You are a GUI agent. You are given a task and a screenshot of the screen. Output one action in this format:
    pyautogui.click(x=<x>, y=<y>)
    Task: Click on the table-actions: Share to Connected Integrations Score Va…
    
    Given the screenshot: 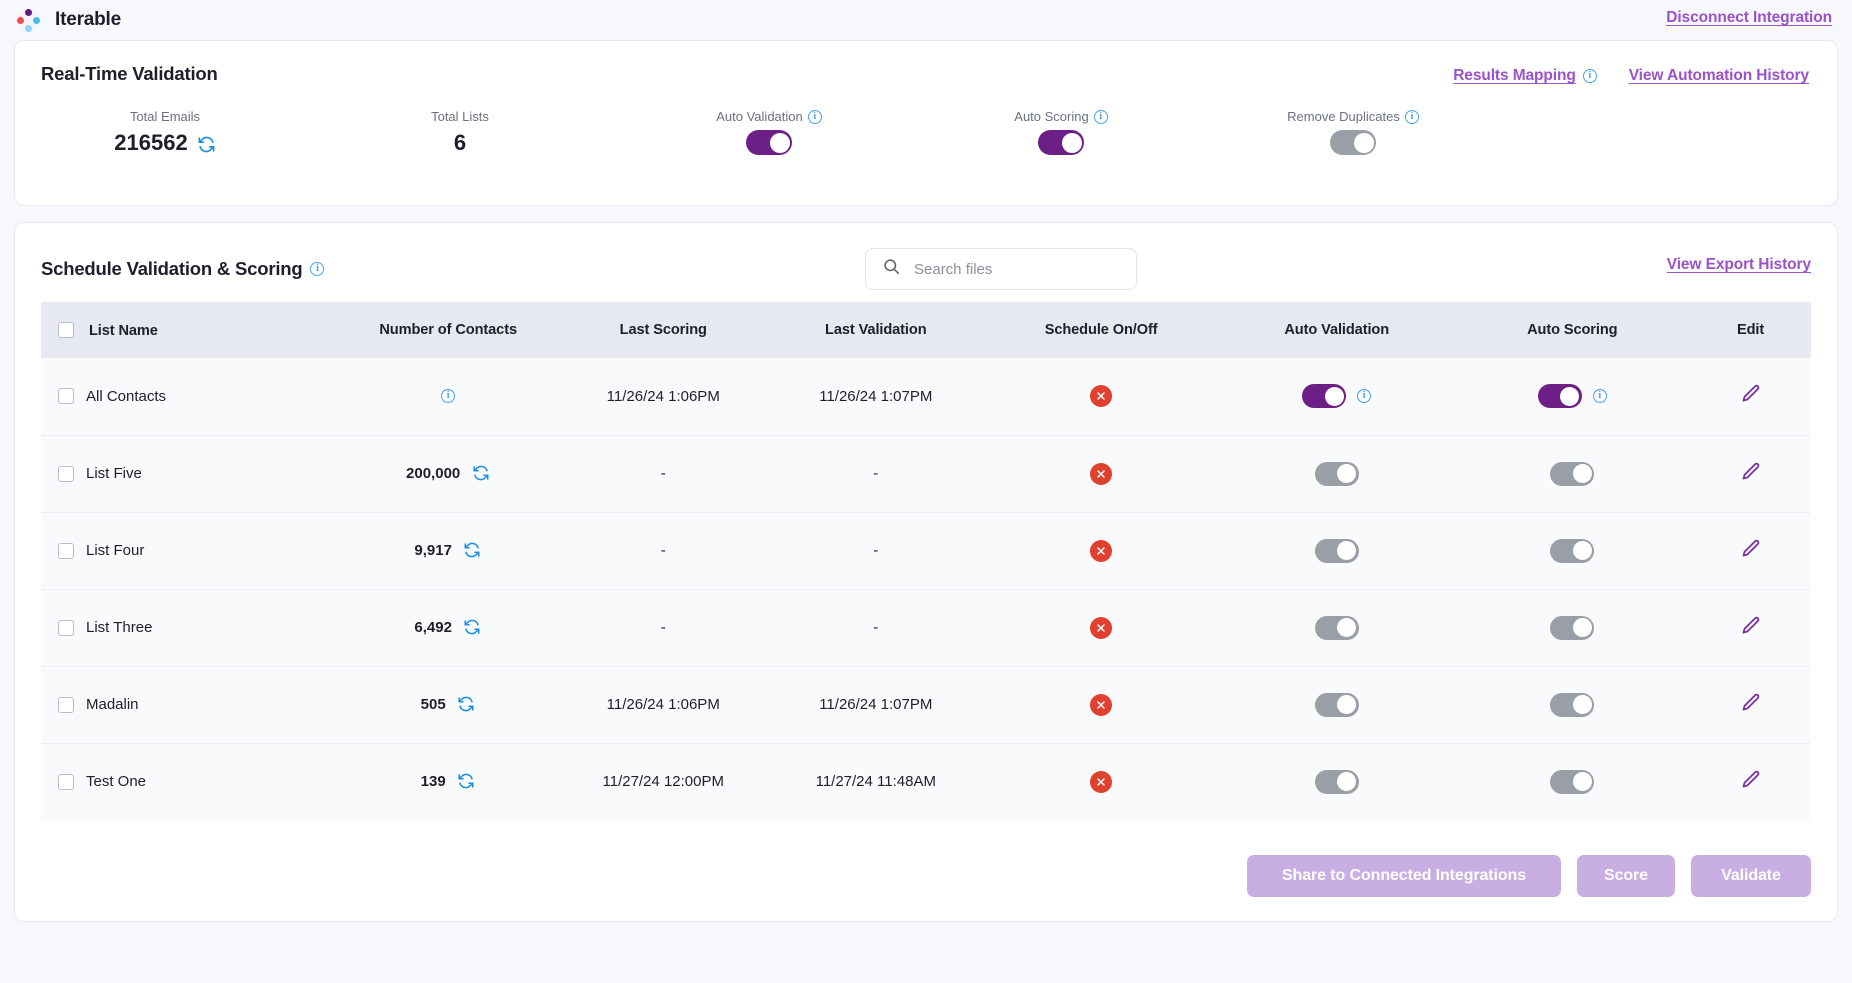 What is the action you would take?
    pyautogui.click(x=1529, y=876)
    